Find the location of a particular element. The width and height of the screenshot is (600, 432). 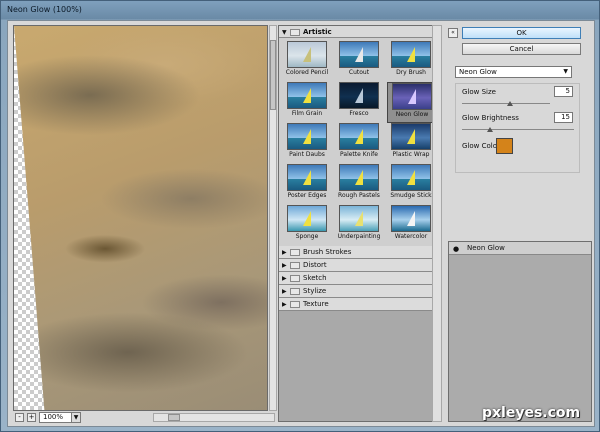

filter-thumb-watercolor: Watercolor is located at coordinates (410, 225).